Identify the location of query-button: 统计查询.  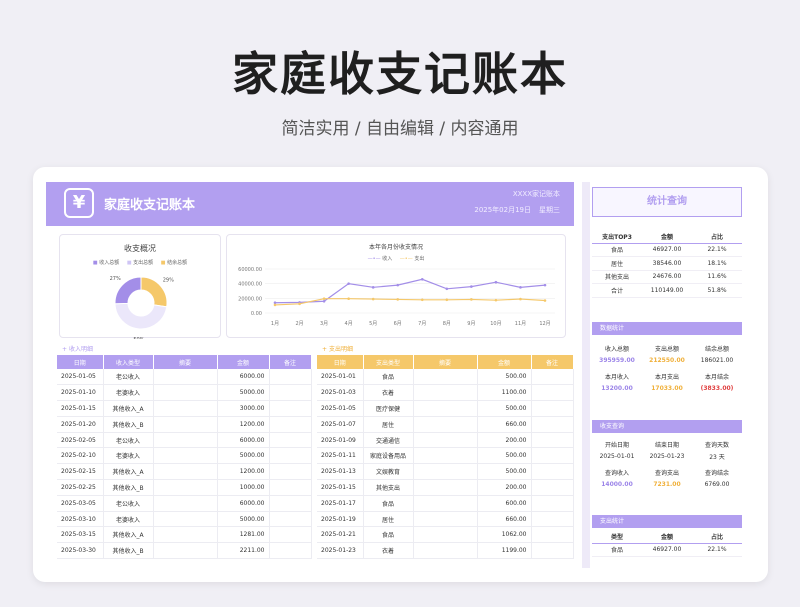
(667, 202).